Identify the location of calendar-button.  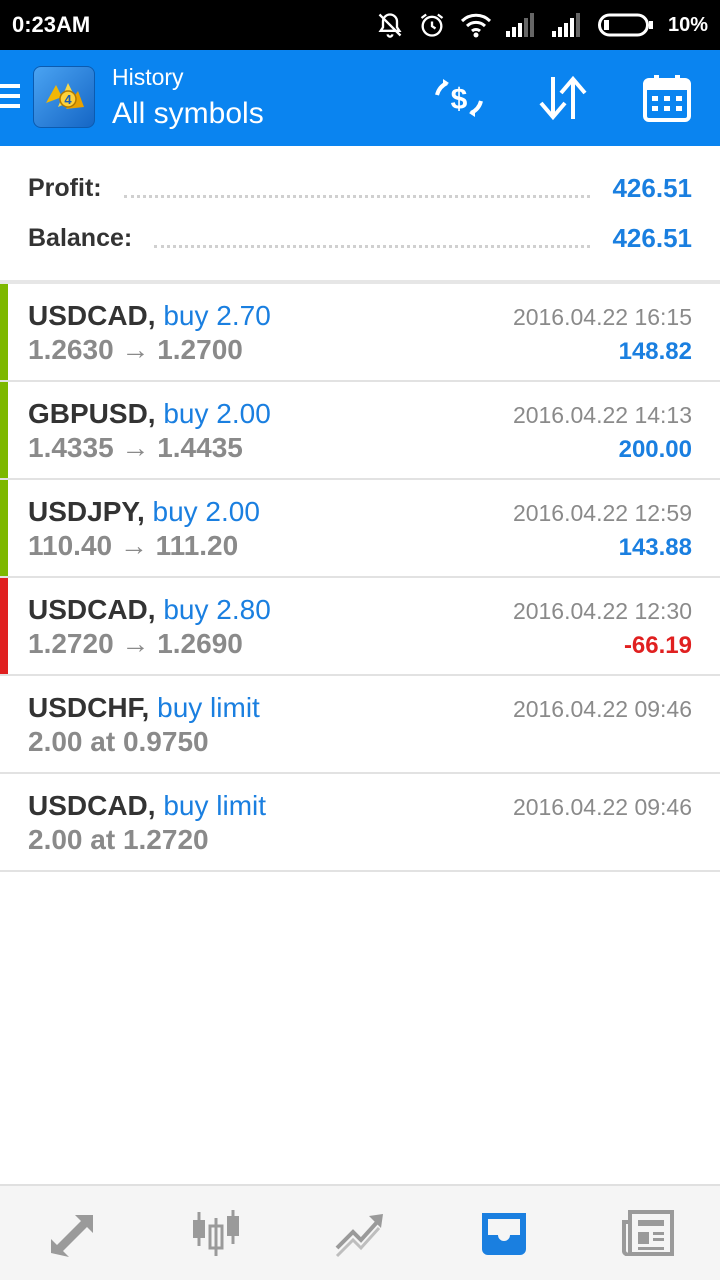
(667, 98).